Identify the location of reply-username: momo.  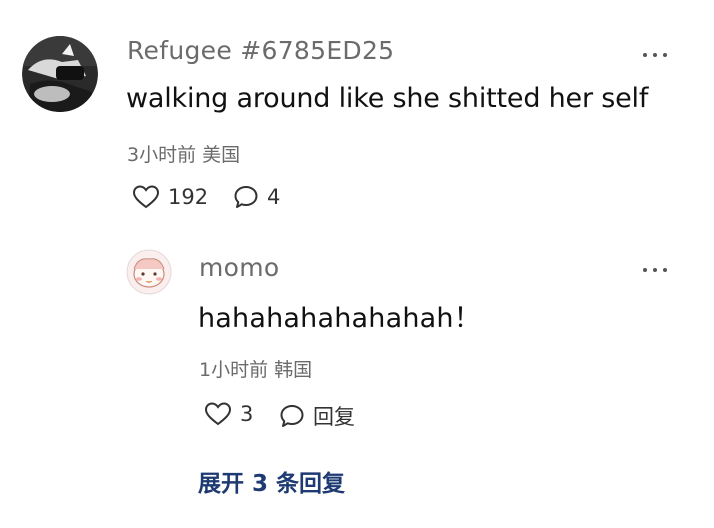
(239, 267).